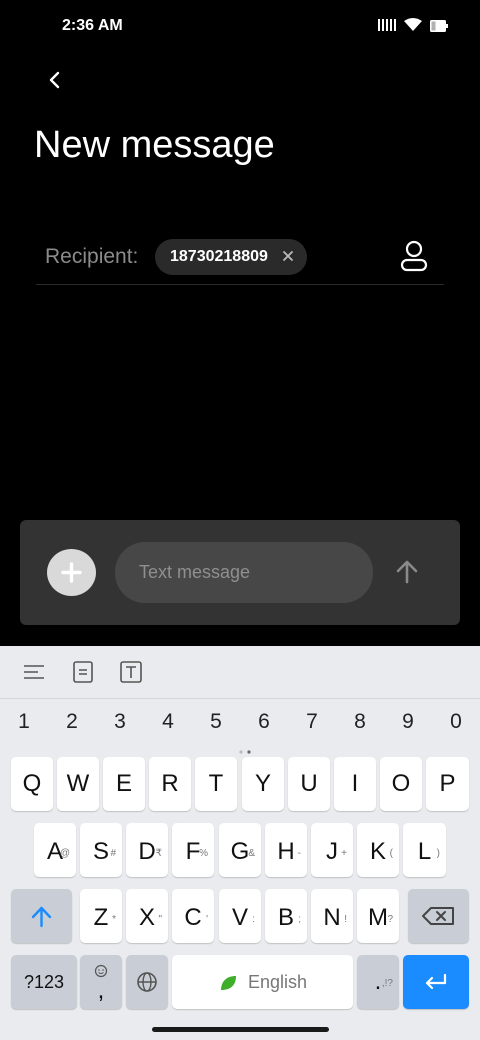  I want to click on key-0: 0, so click(456, 722).